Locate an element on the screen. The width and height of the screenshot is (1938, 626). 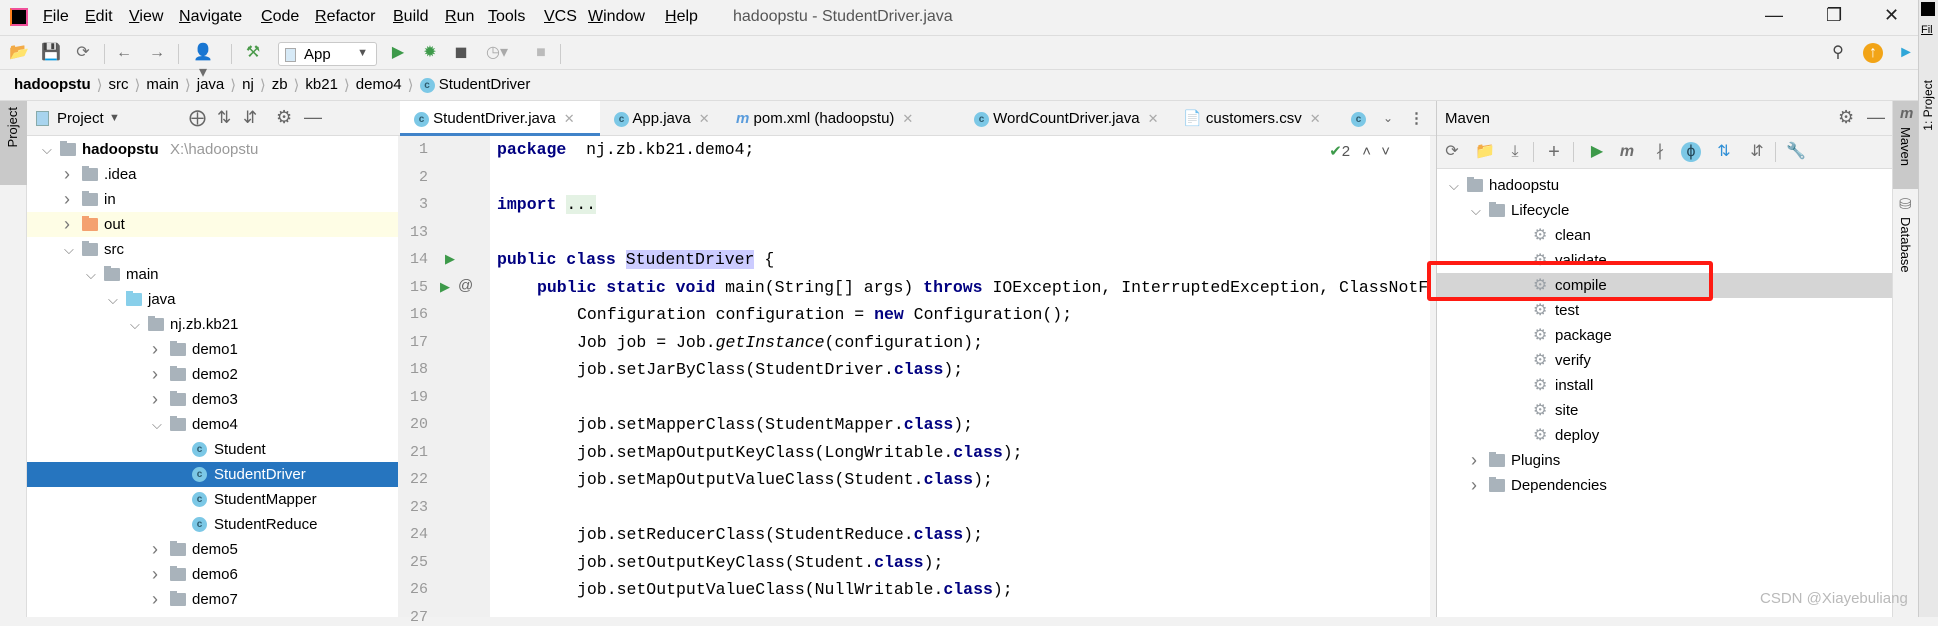
menu-vcs: VCS is located at coordinates (560, 17).